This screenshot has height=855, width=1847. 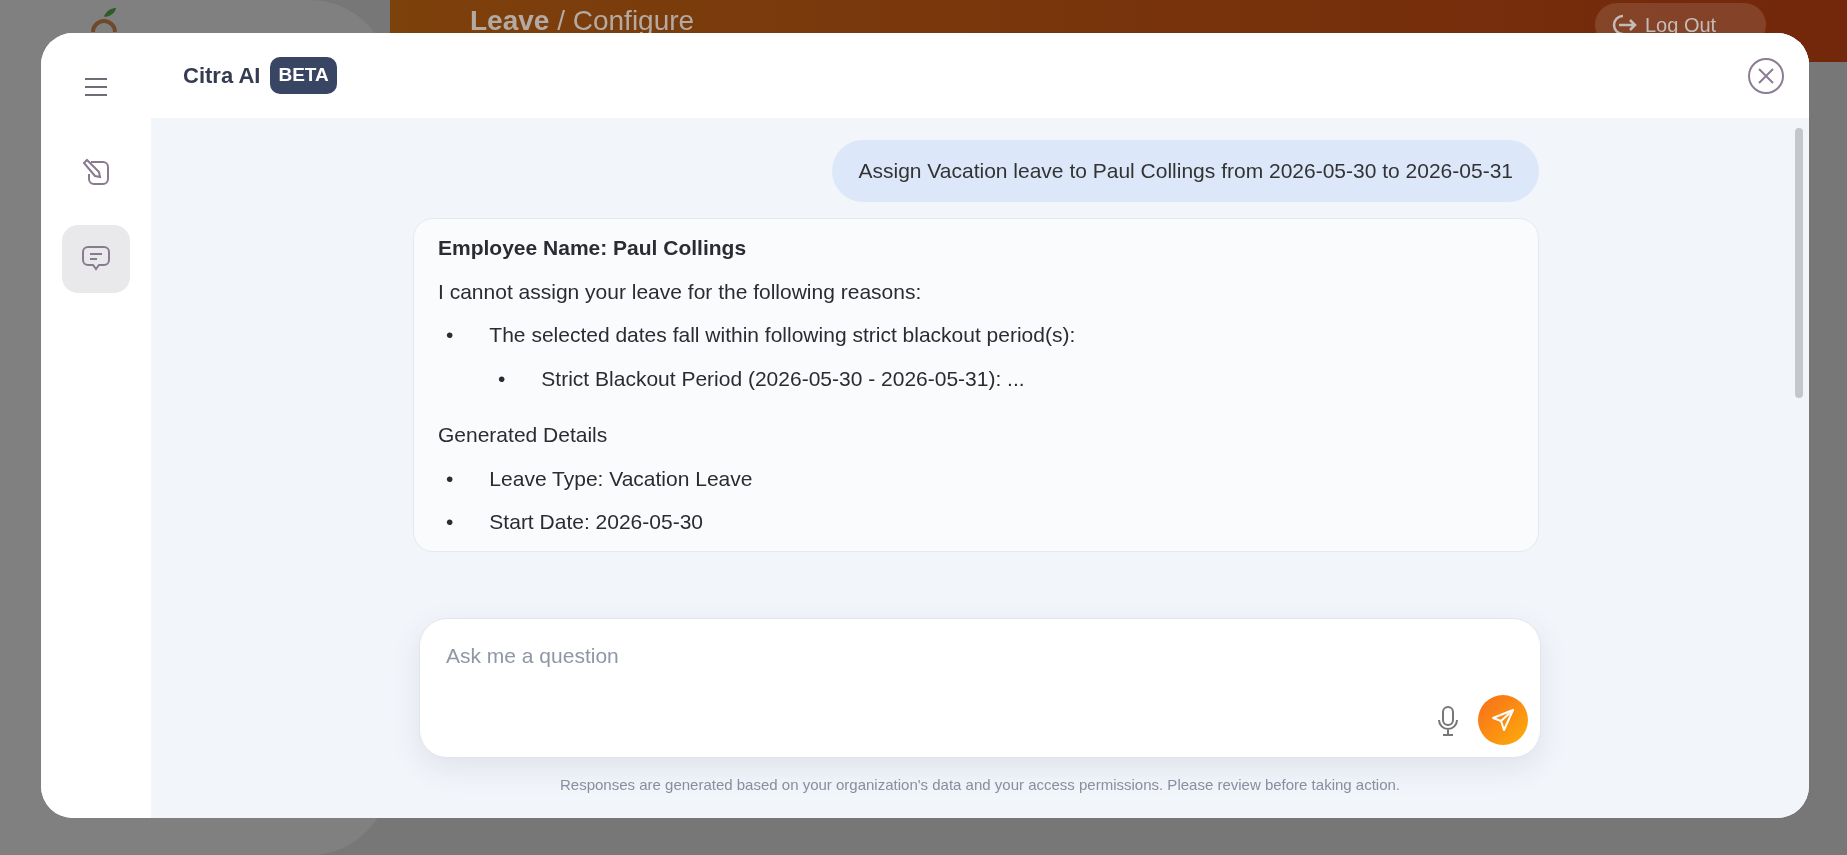 I want to click on disclaimer-text: Responses are generated based on your organization's data and your access permissions. Please review before taking action., so click(x=980, y=784).